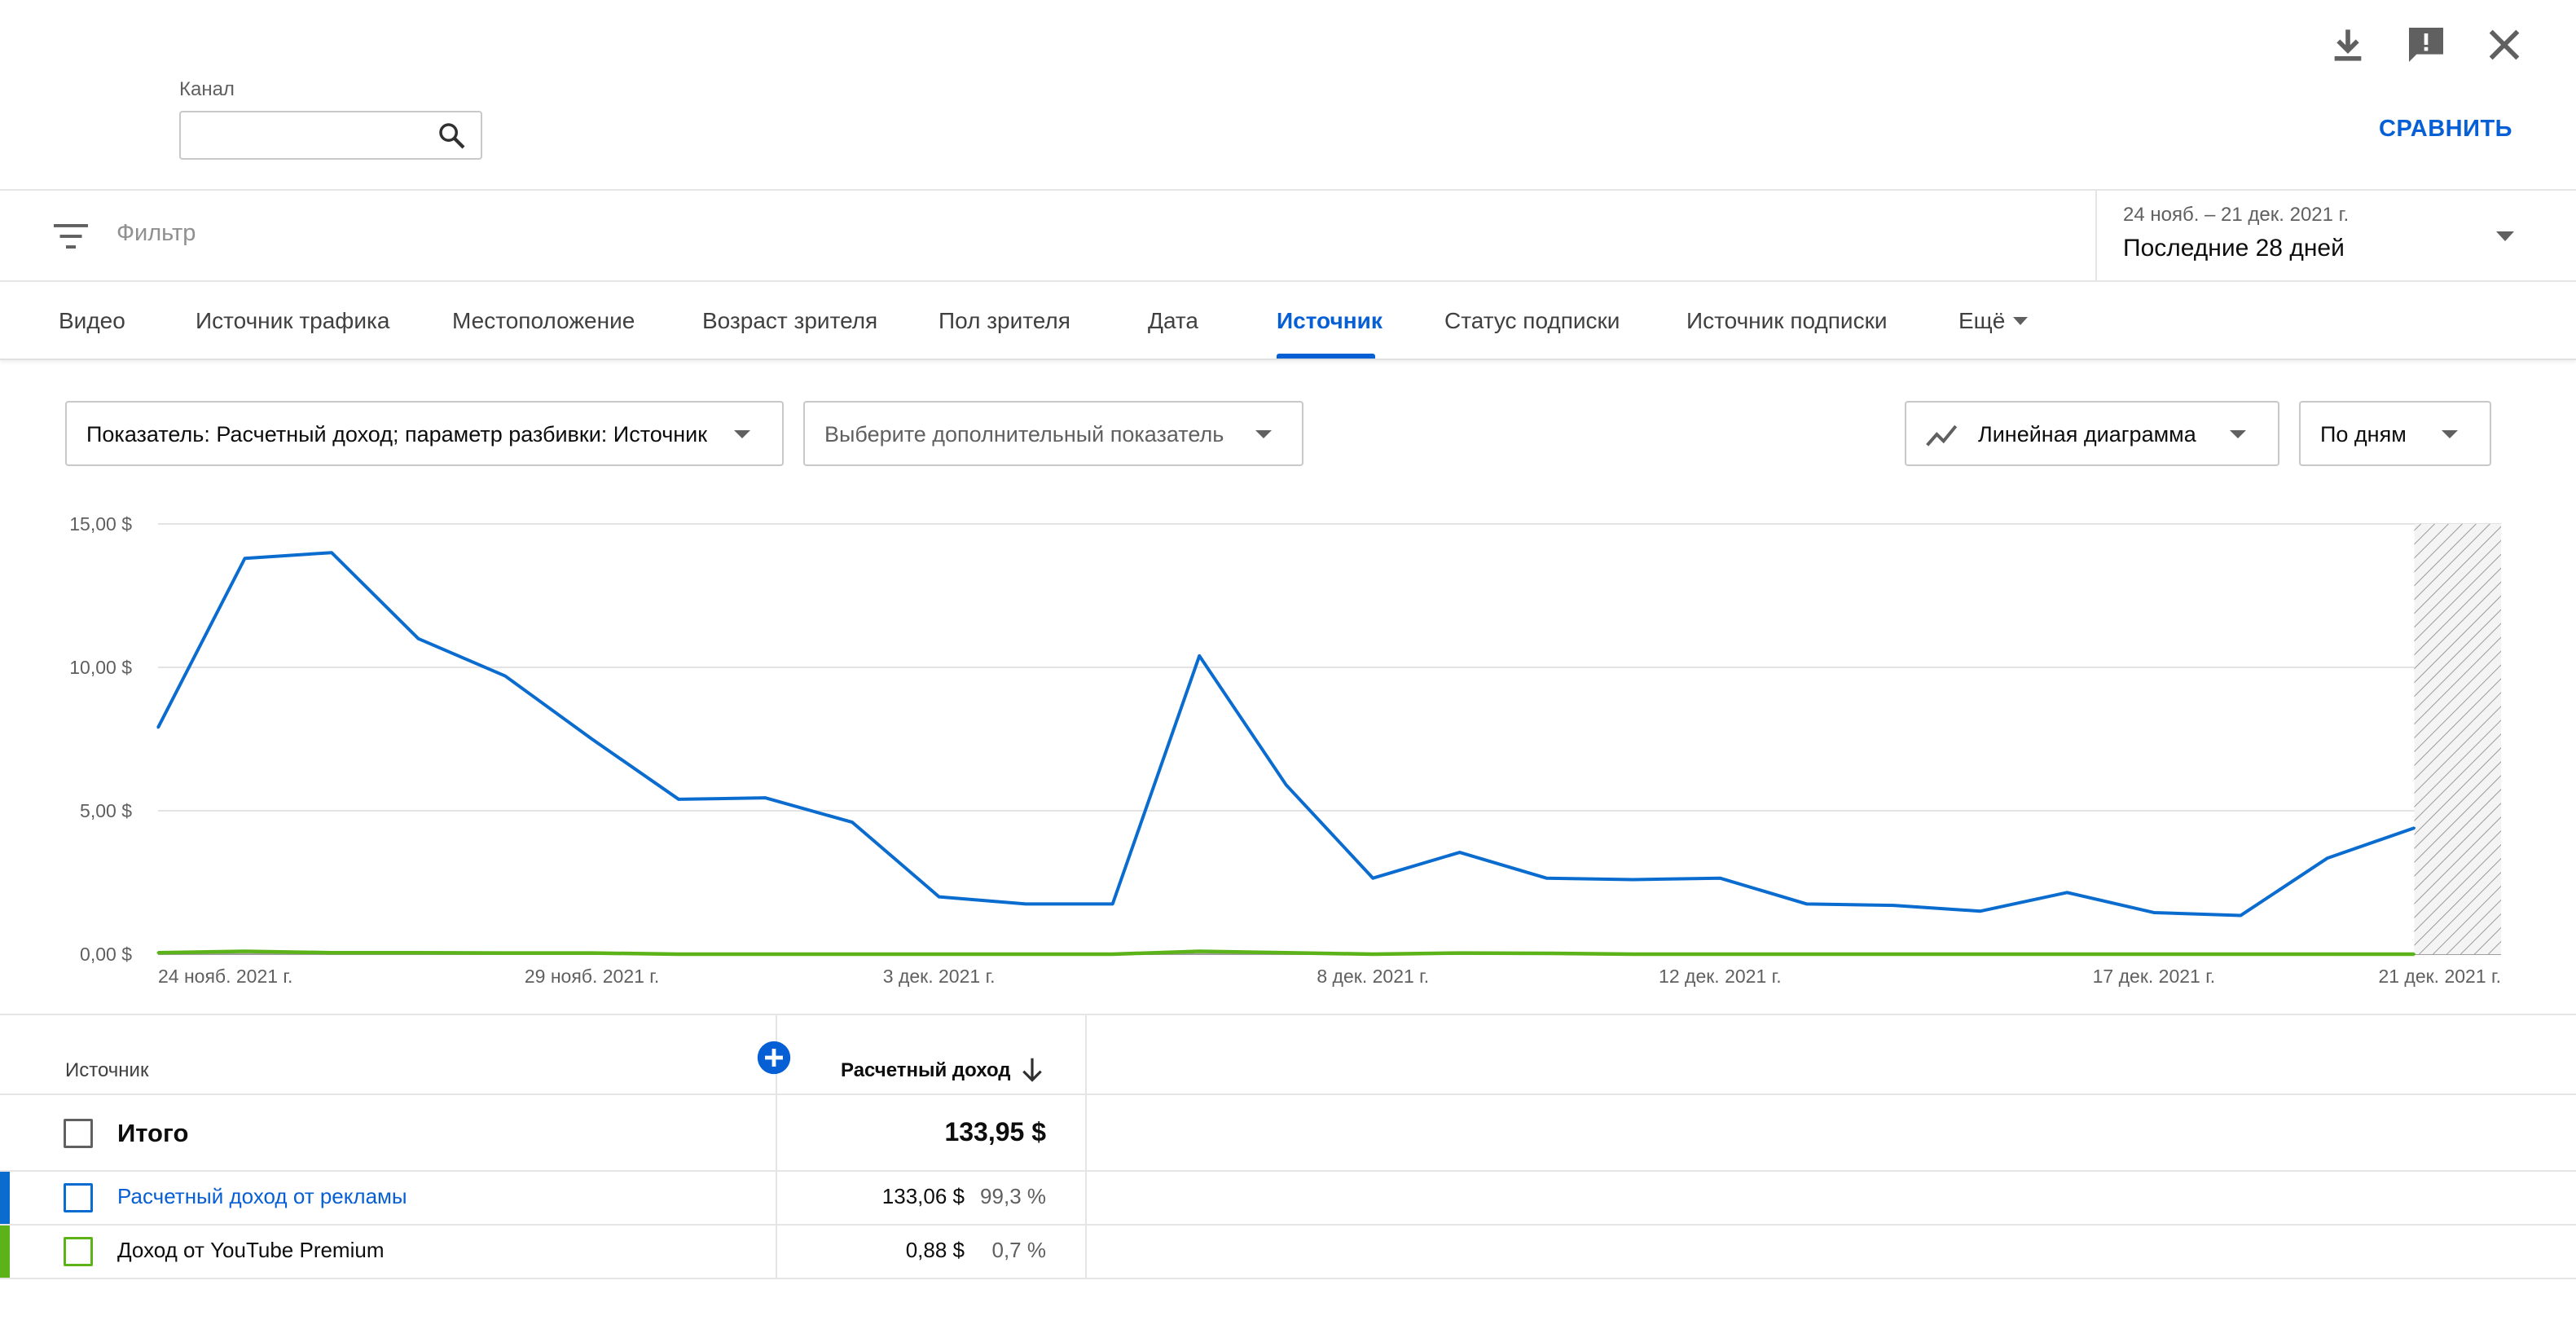 Image resolution: width=2576 pixels, height=1329 pixels. I want to click on extra-metric-select: Выберите дополнительный показатель, so click(1053, 433).